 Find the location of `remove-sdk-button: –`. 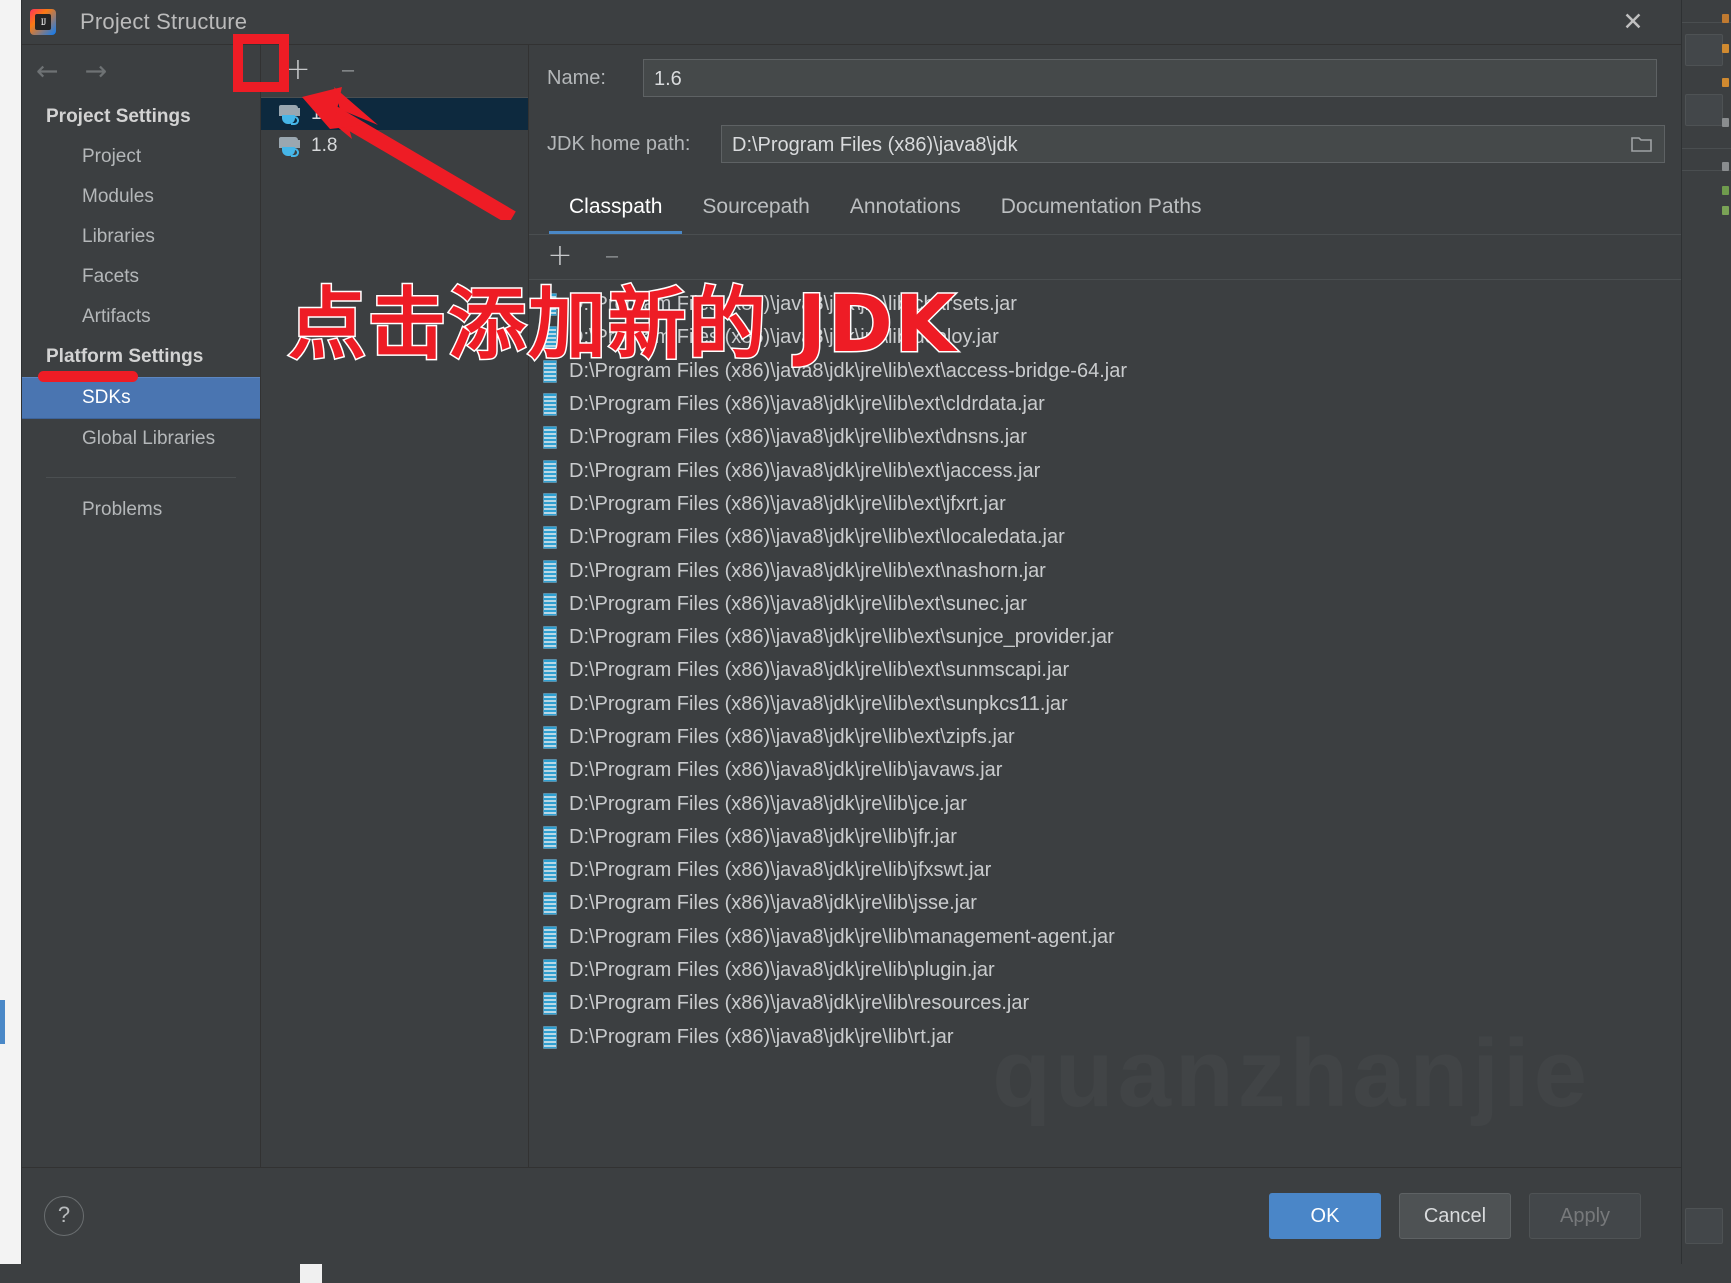

remove-sdk-button: – is located at coordinates (348, 71).